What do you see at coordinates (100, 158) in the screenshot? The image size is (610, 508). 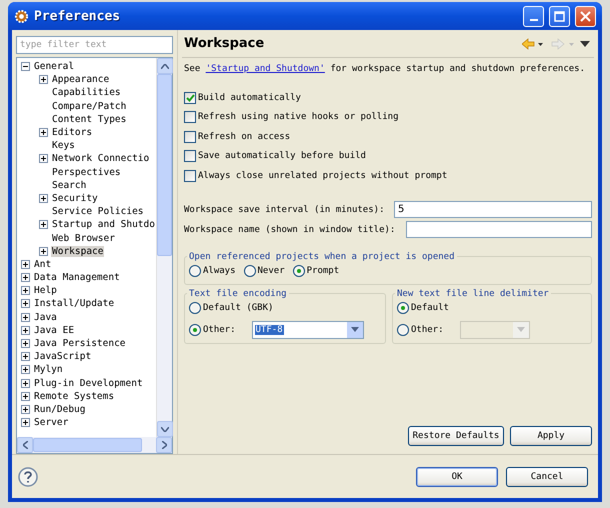 I see `tree-item: Network Connectio` at bounding box center [100, 158].